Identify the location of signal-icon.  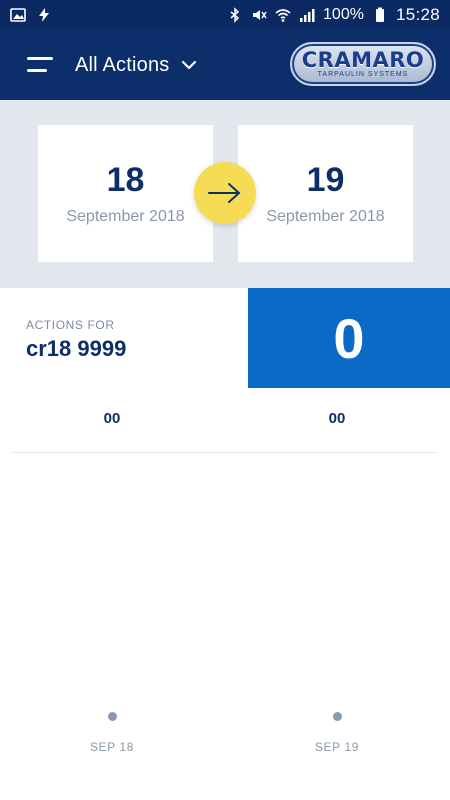
(307, 15).